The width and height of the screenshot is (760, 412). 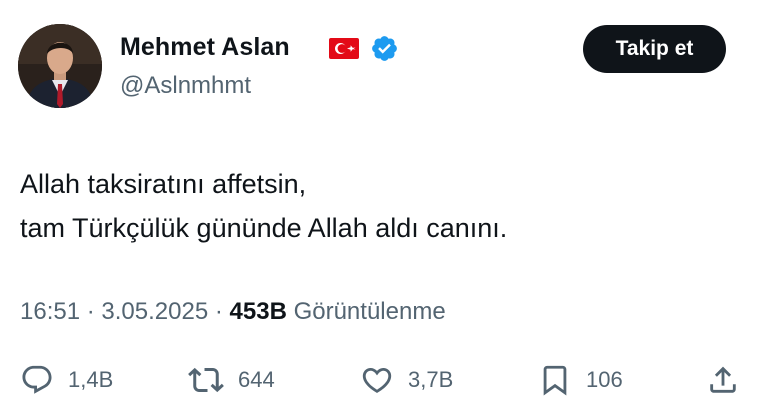 What do you see at coordinates (264, 228) in the screenshot?
I see `tweet-text-line: tam Türkçülük gününde Allah aldı canını.` at bounding box center [264, 228].